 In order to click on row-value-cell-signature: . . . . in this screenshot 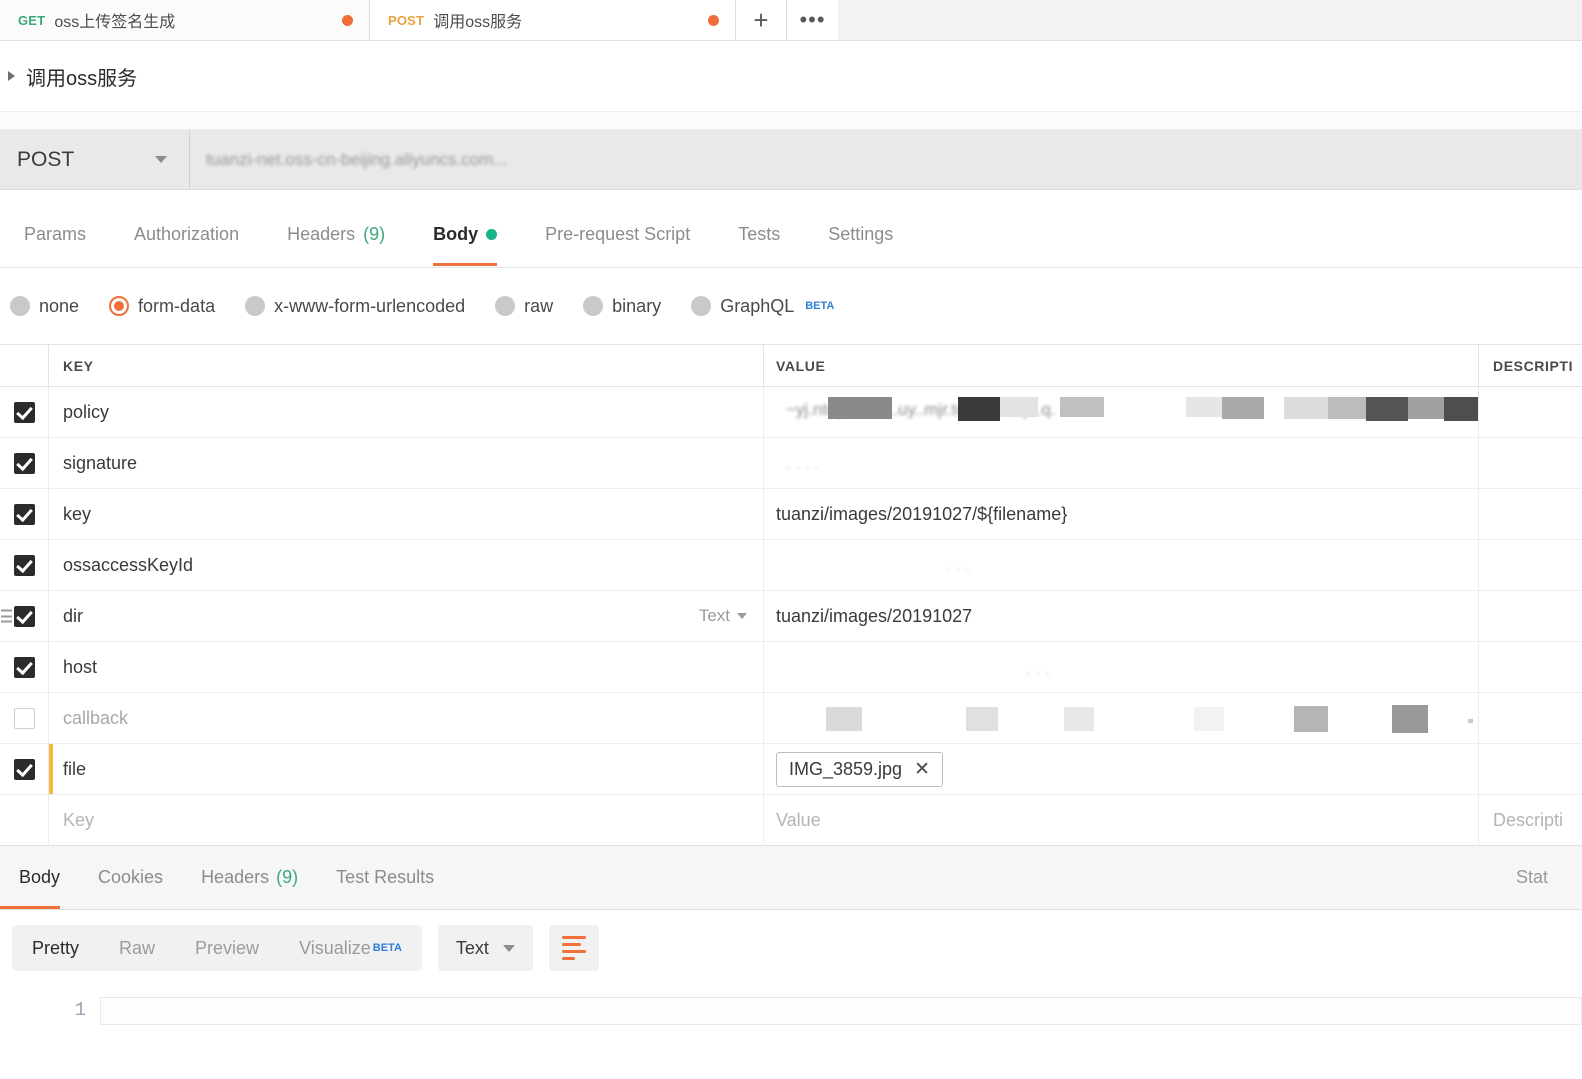, I will do `click(1121, 463)`.